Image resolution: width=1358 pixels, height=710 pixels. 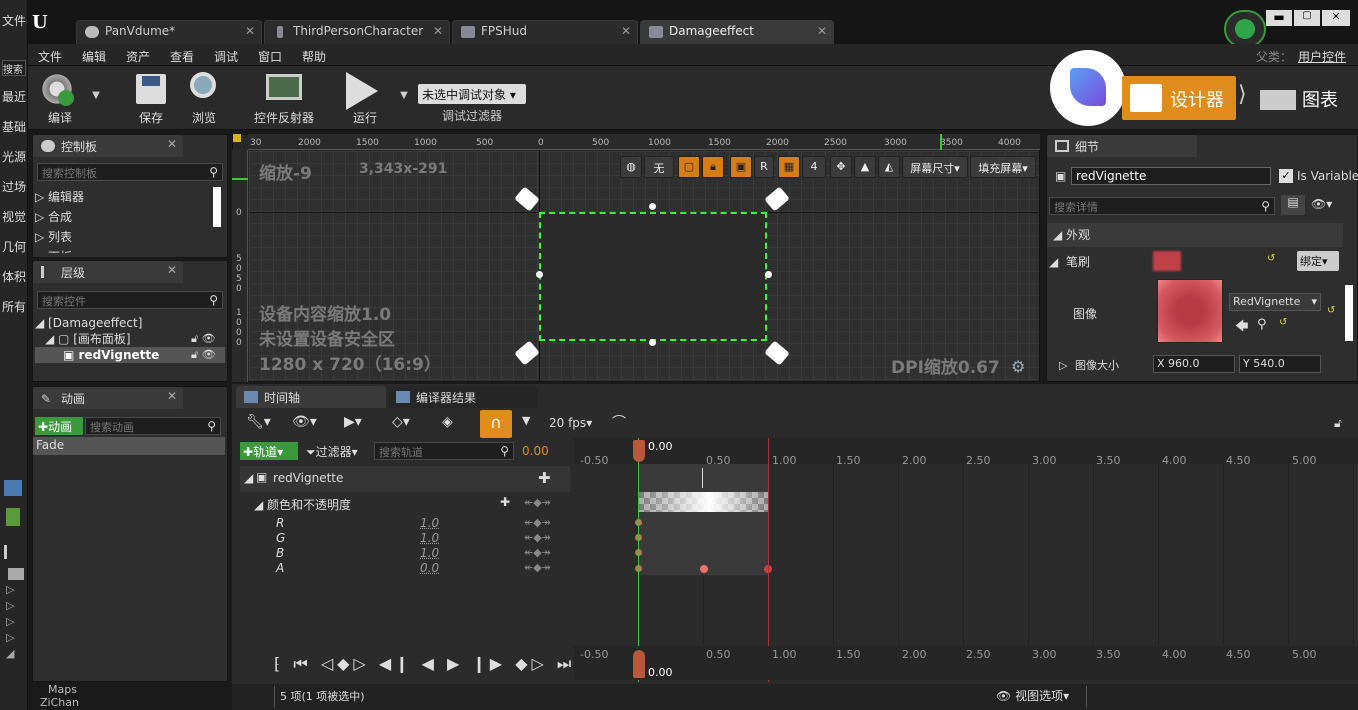 What do you see at coordinates (1194, 364) in the screenshot?
I see `image-size-x-field: X 960.0` at bounding box center [1194, 364].